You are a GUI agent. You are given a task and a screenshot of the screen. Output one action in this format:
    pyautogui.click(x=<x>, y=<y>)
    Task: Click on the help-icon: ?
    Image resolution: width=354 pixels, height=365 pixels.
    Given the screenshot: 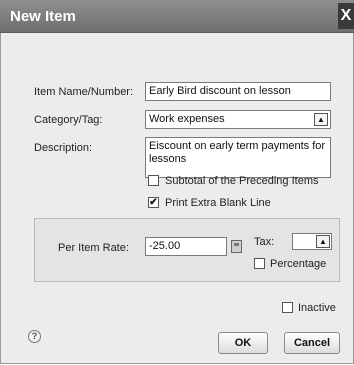 What is the action you would take?
    pyautogui.click(x=34, y=336)
    